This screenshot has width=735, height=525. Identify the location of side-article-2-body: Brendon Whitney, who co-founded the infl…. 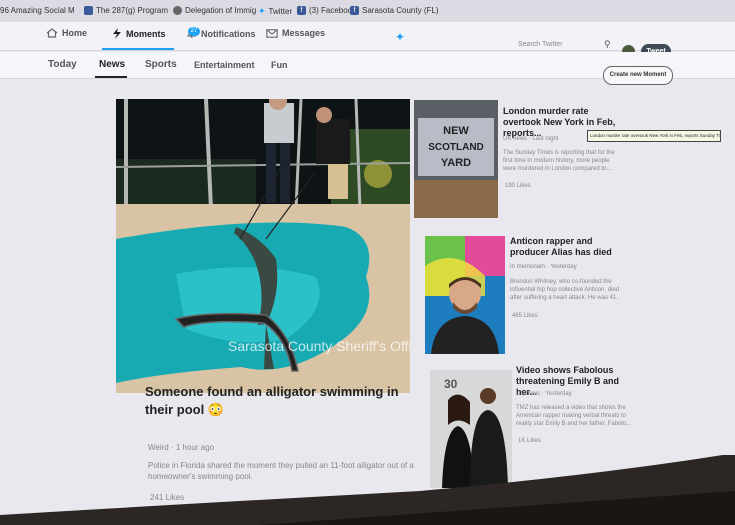
(565, 290).